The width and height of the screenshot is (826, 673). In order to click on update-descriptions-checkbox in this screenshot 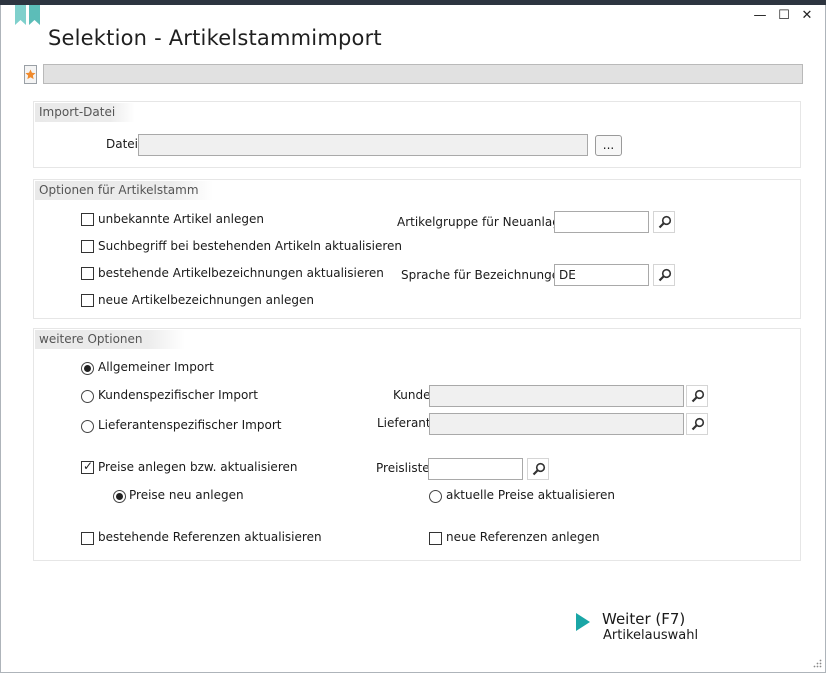, I will do `click(87, 273)`.